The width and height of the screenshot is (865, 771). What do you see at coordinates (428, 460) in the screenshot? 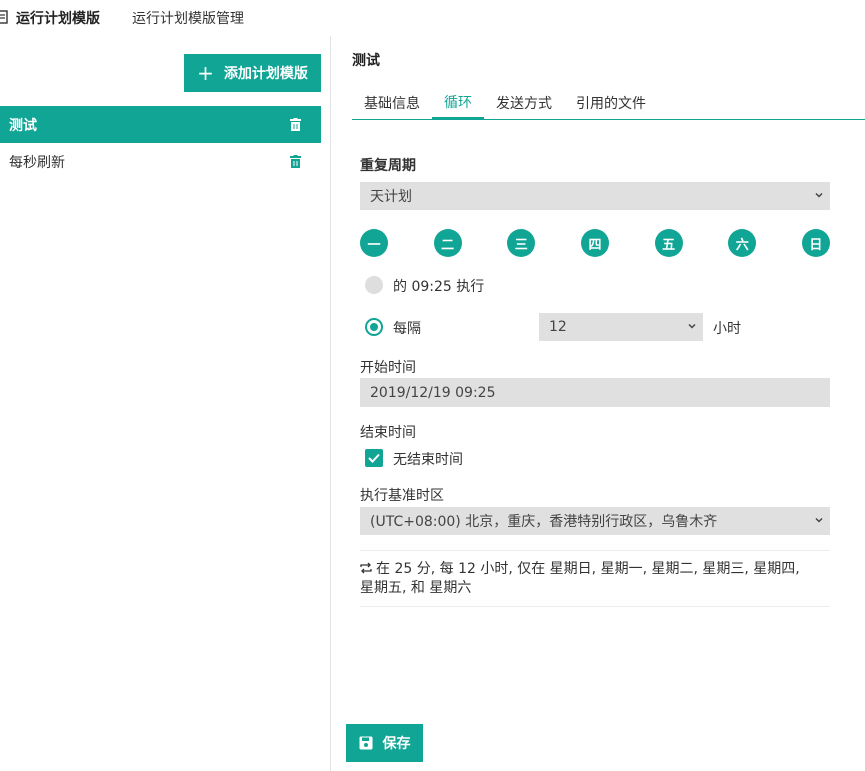
I see `no-end-time-label: 无结束时间` at bounding box center [428, 460].